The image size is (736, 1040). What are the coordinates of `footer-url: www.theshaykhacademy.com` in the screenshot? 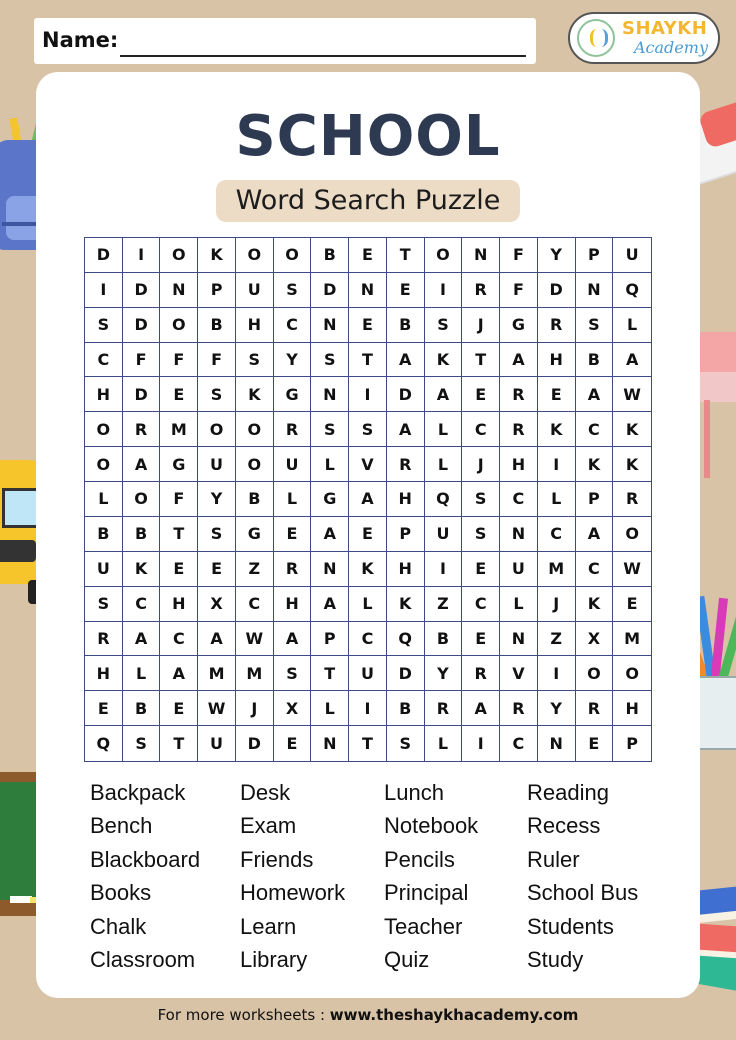 It's located at (454, 1015).